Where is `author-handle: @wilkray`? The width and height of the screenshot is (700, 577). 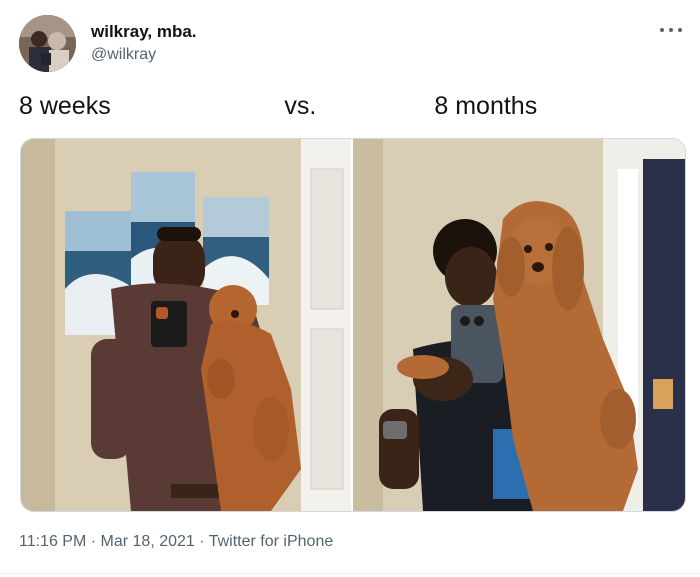 author-handle: @wilkray is located at coordinates (123, 55).